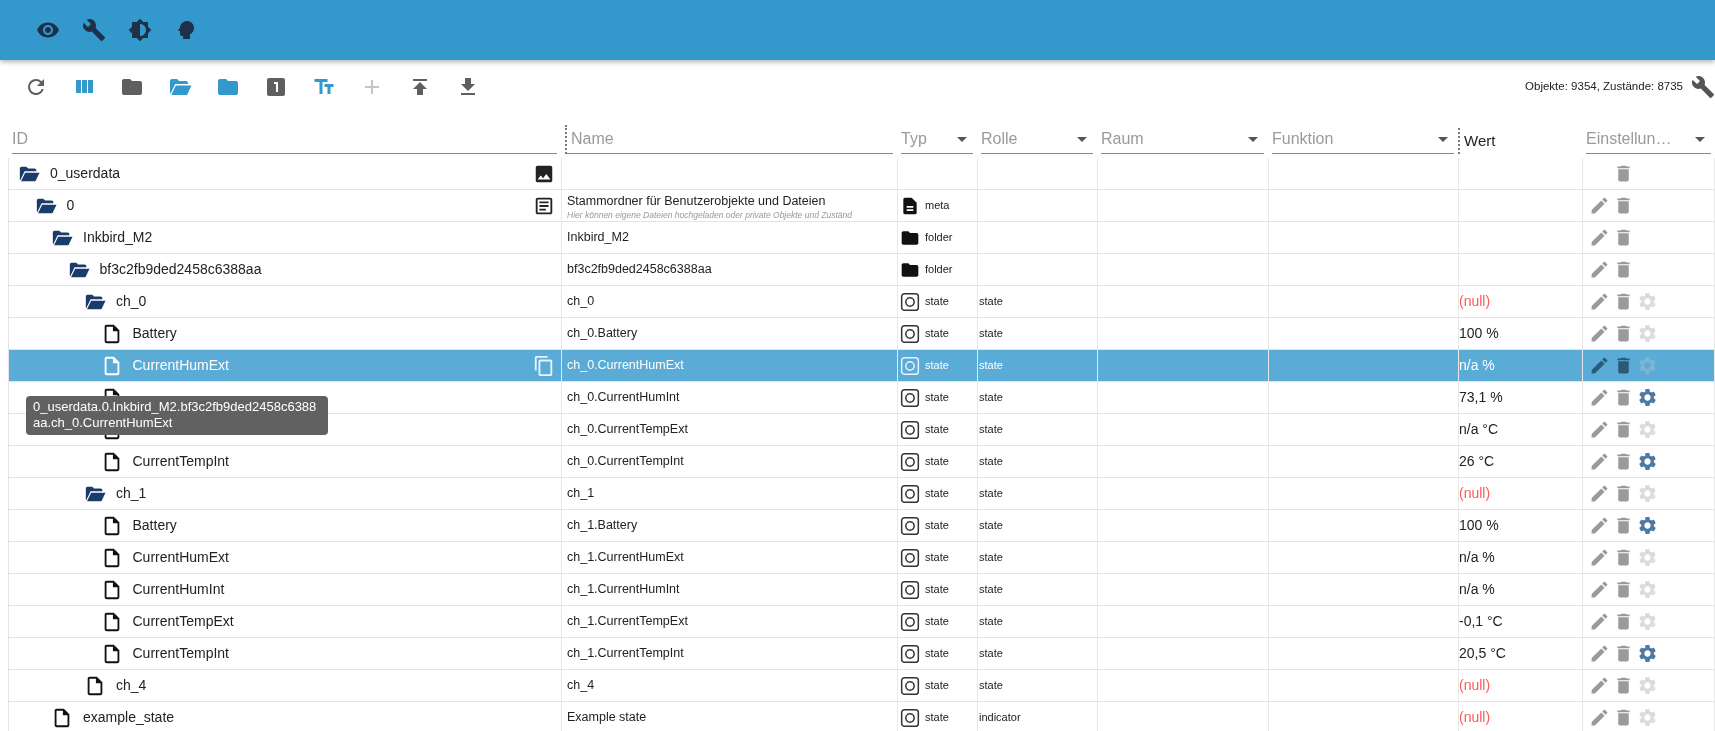 The height and width of the screenshot is (731, 1715). What do you see at coordinates (623, 590) in the screenshot?
I see `object-name: ch_1.CurrentHumInt` at bounding box center [623, 590].